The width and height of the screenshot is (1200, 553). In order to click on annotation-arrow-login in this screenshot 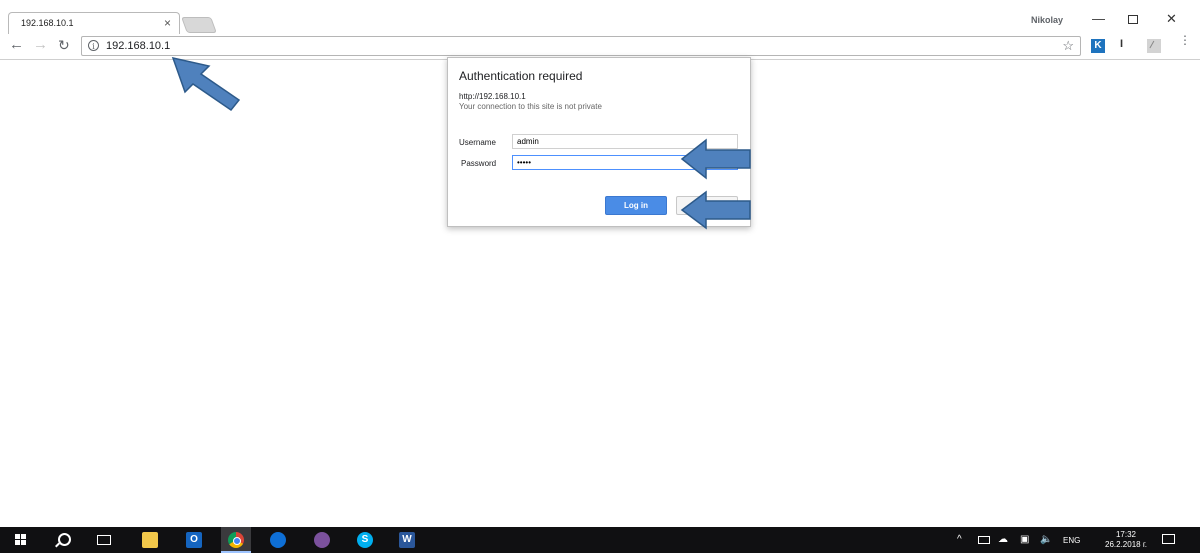, I will do `click(715, 210)`.